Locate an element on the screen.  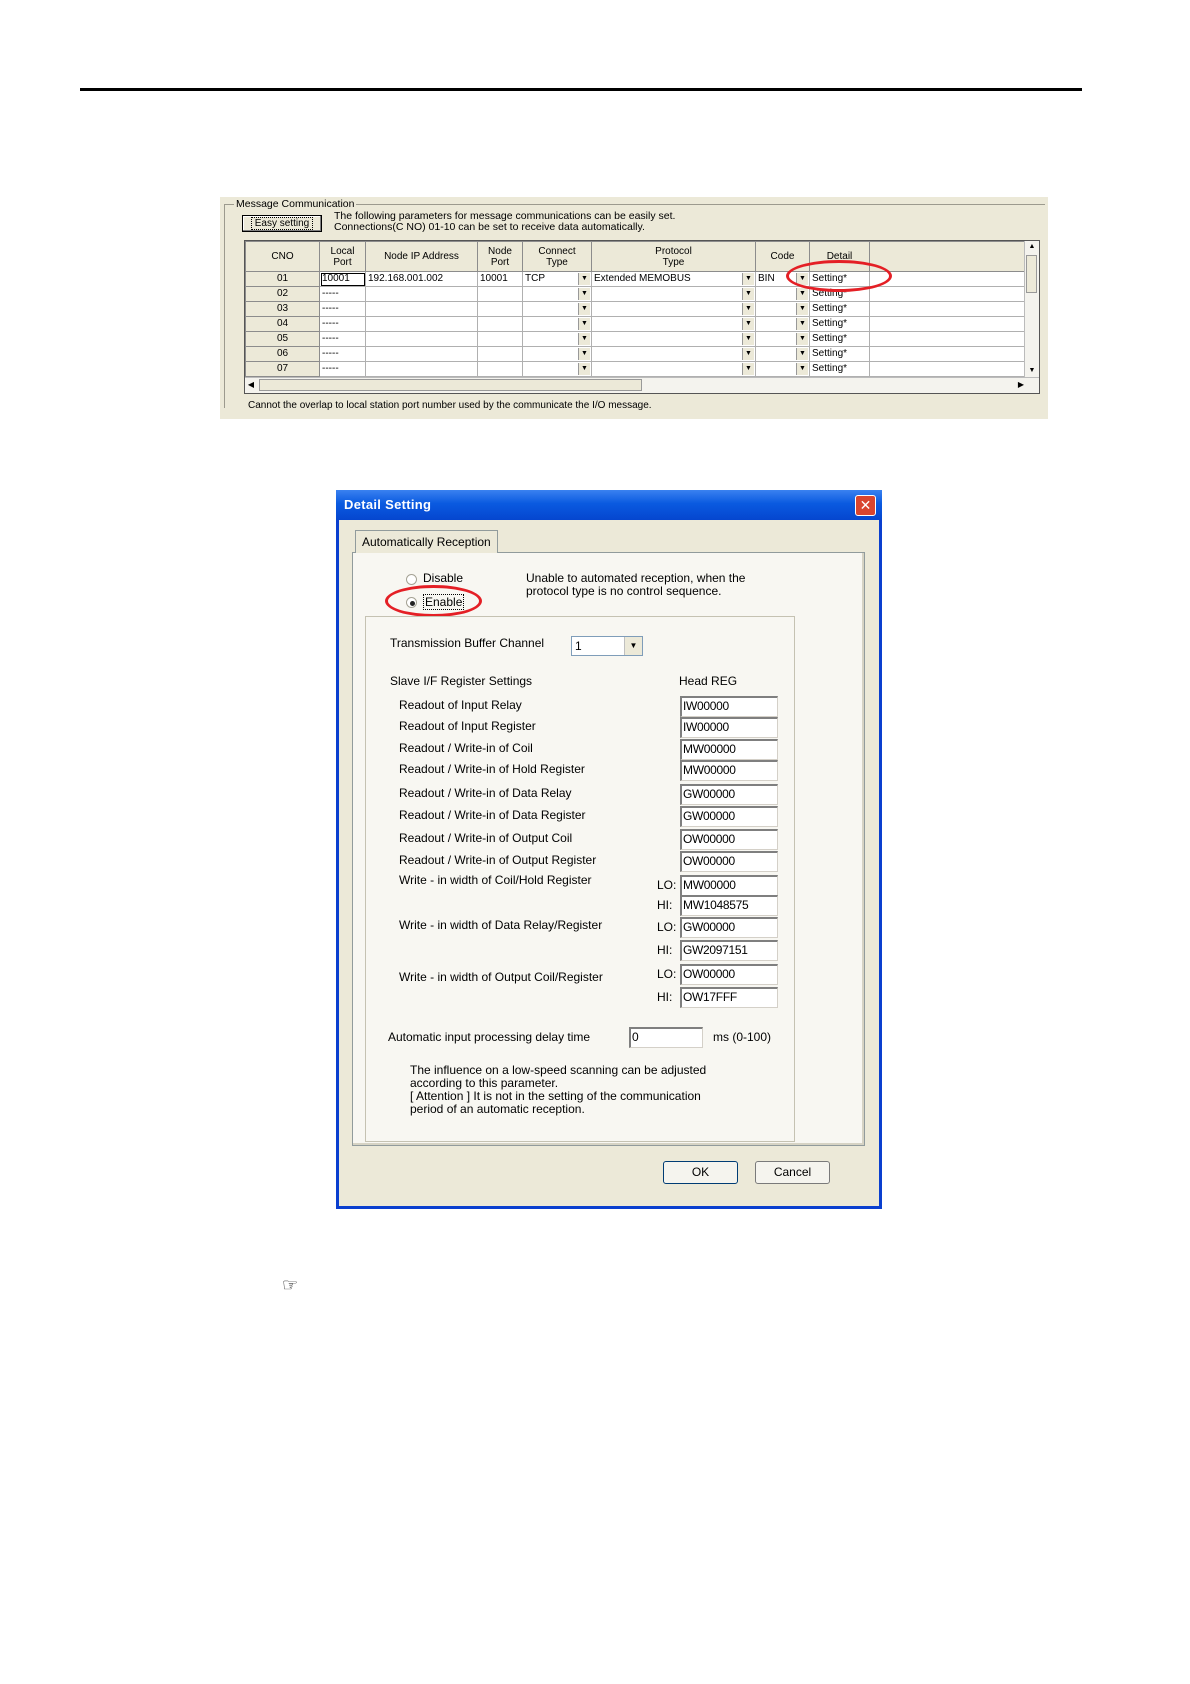
scroll-right-icon: ▶ is located at coordinates (1021, 385).